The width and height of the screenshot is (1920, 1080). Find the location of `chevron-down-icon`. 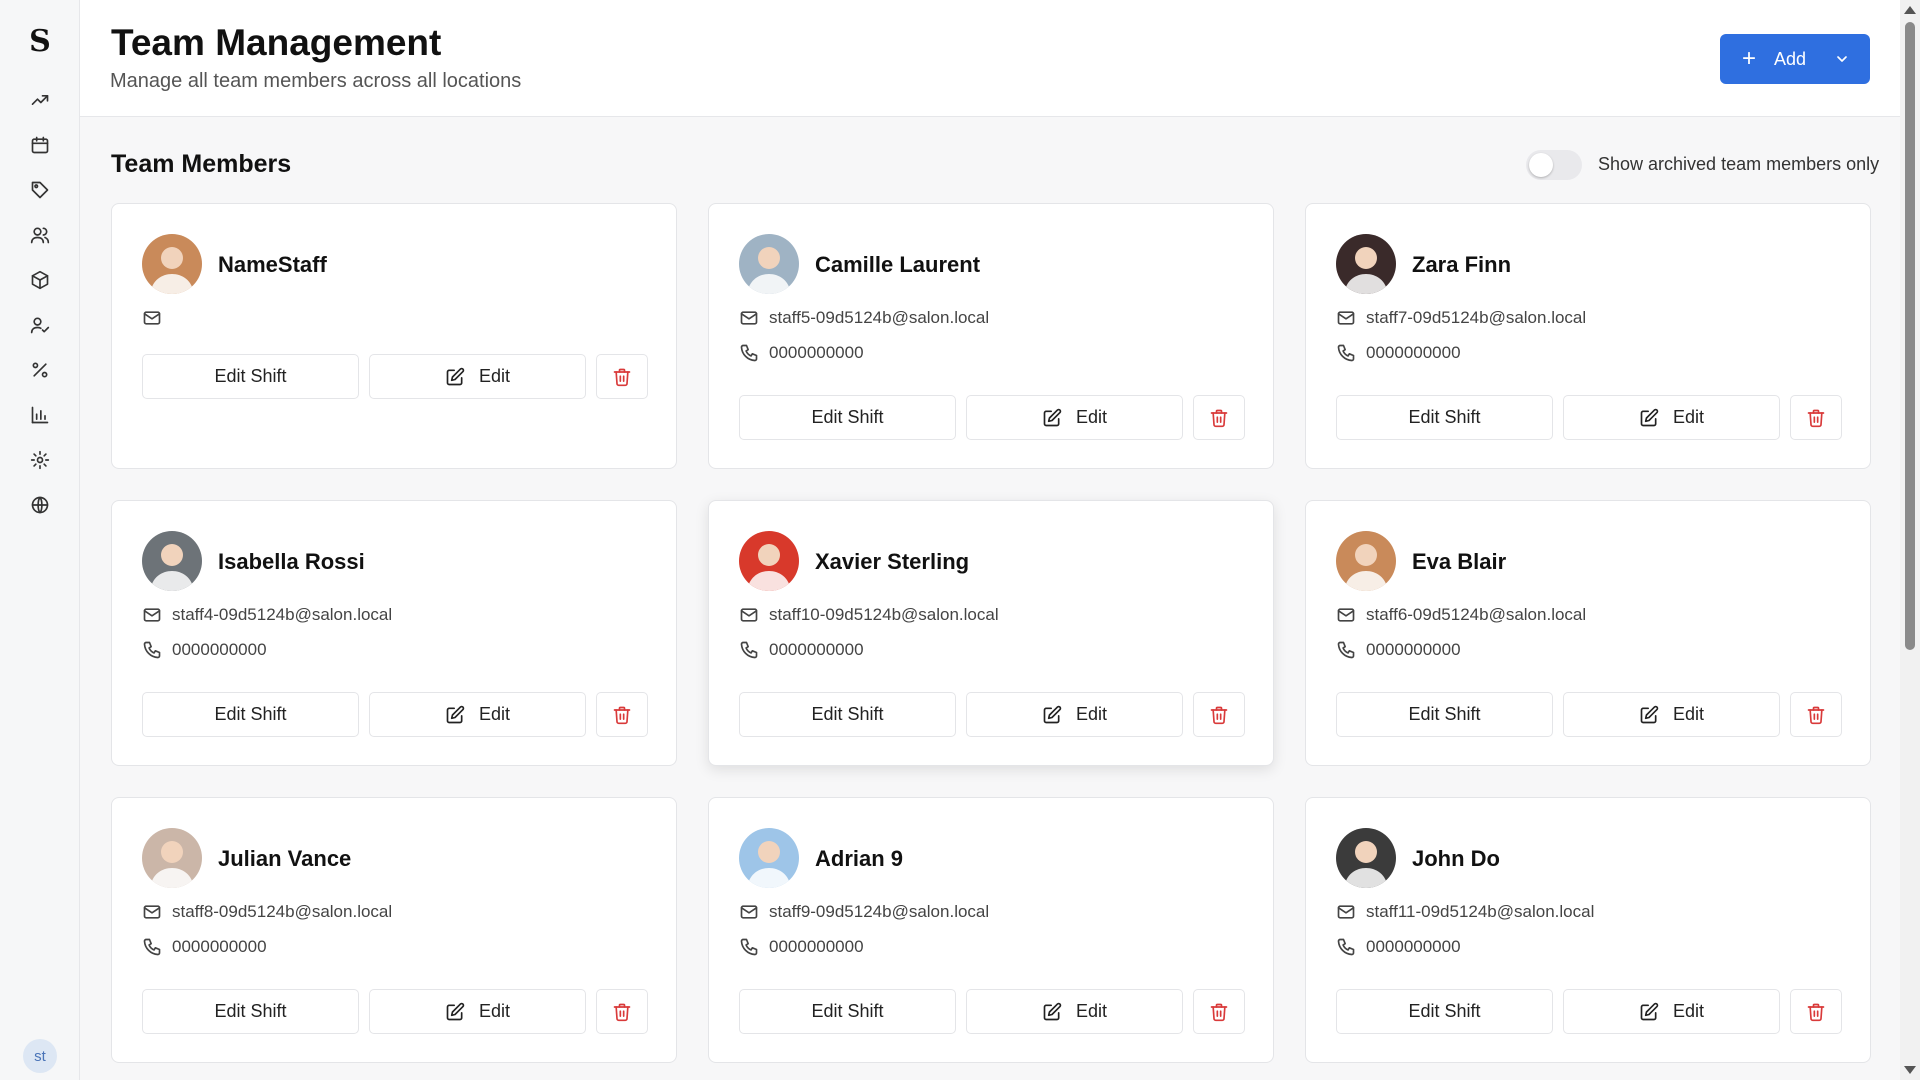

chevron-down-icon is located at coordinates (1842, 59).